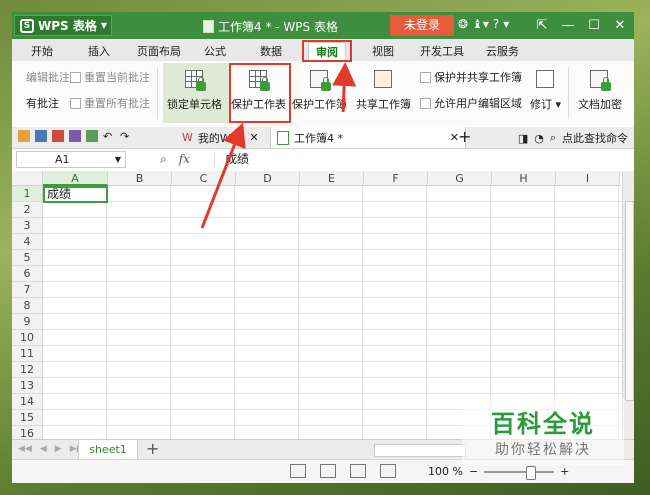 The width and height of the screenshot is (650, 495). Describe the element at coordinates (358, 471) in the screenshot. I see `page-break-view-icon` at that location.